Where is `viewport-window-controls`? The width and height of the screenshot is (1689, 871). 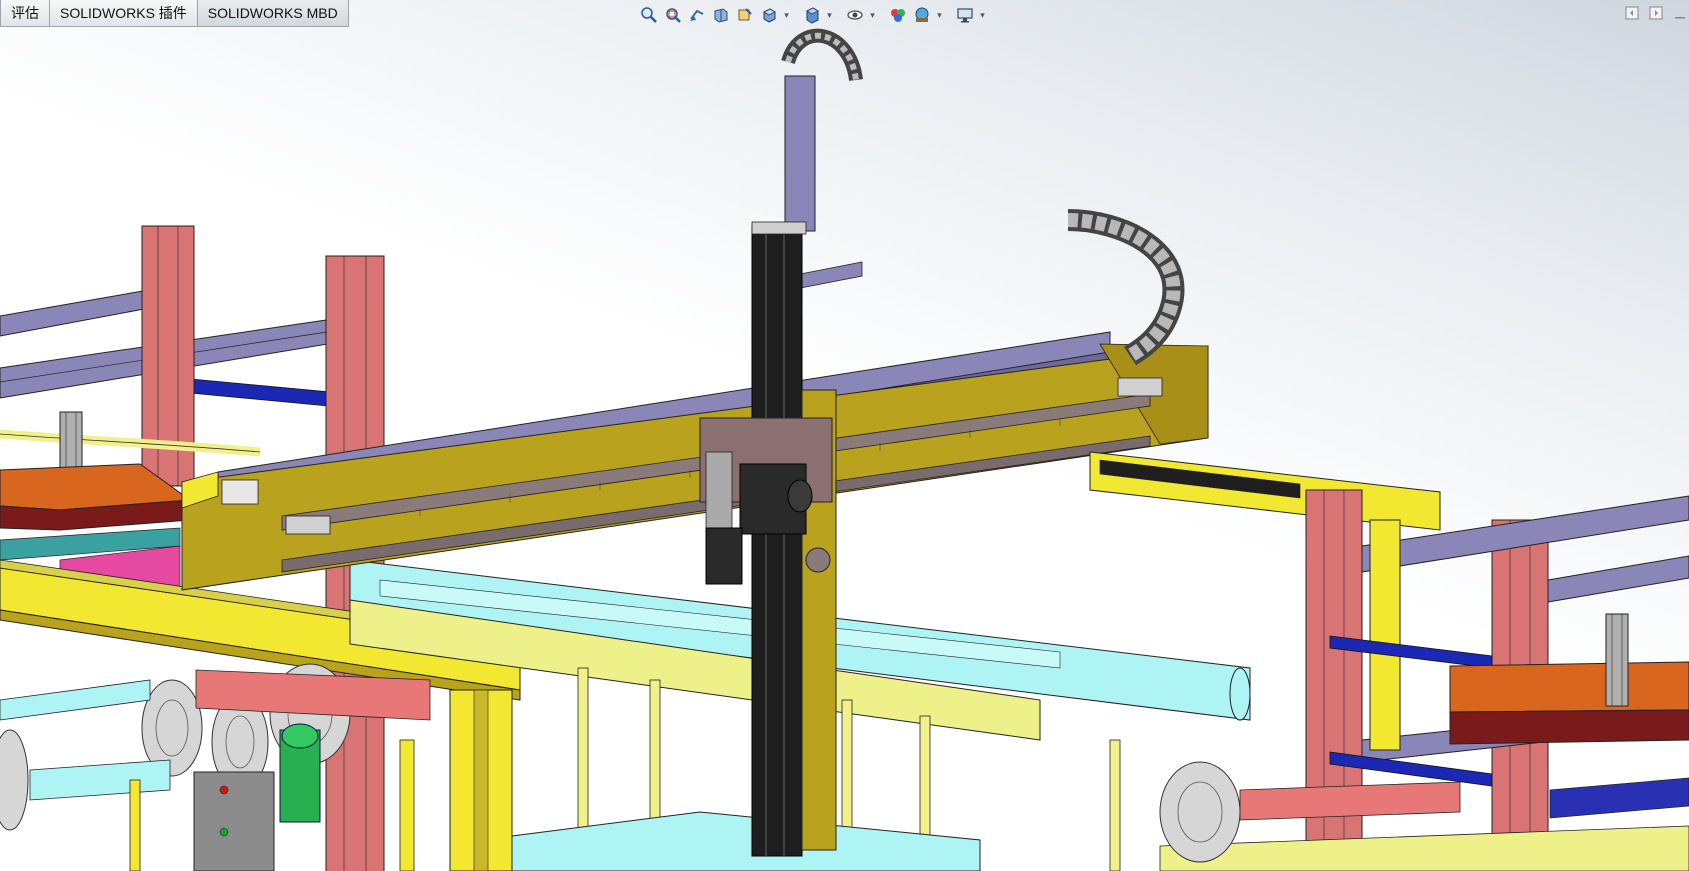 viewport-window-controls is located at coordinates (1656, 13).